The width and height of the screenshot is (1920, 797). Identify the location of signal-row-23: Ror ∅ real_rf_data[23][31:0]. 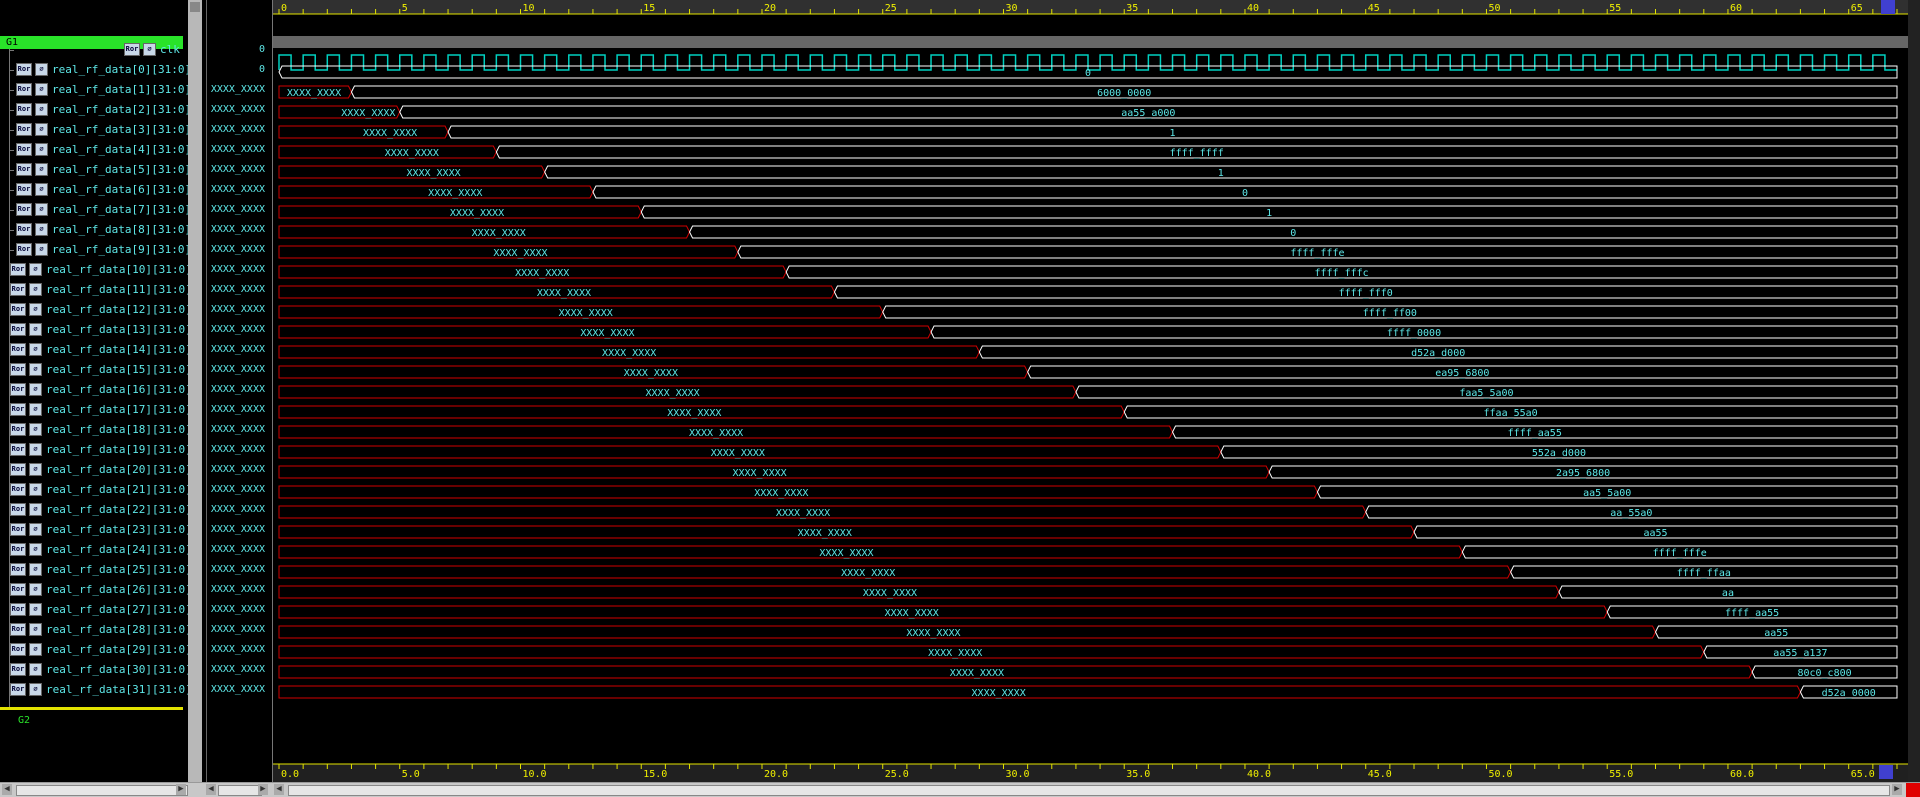
(94, 530).